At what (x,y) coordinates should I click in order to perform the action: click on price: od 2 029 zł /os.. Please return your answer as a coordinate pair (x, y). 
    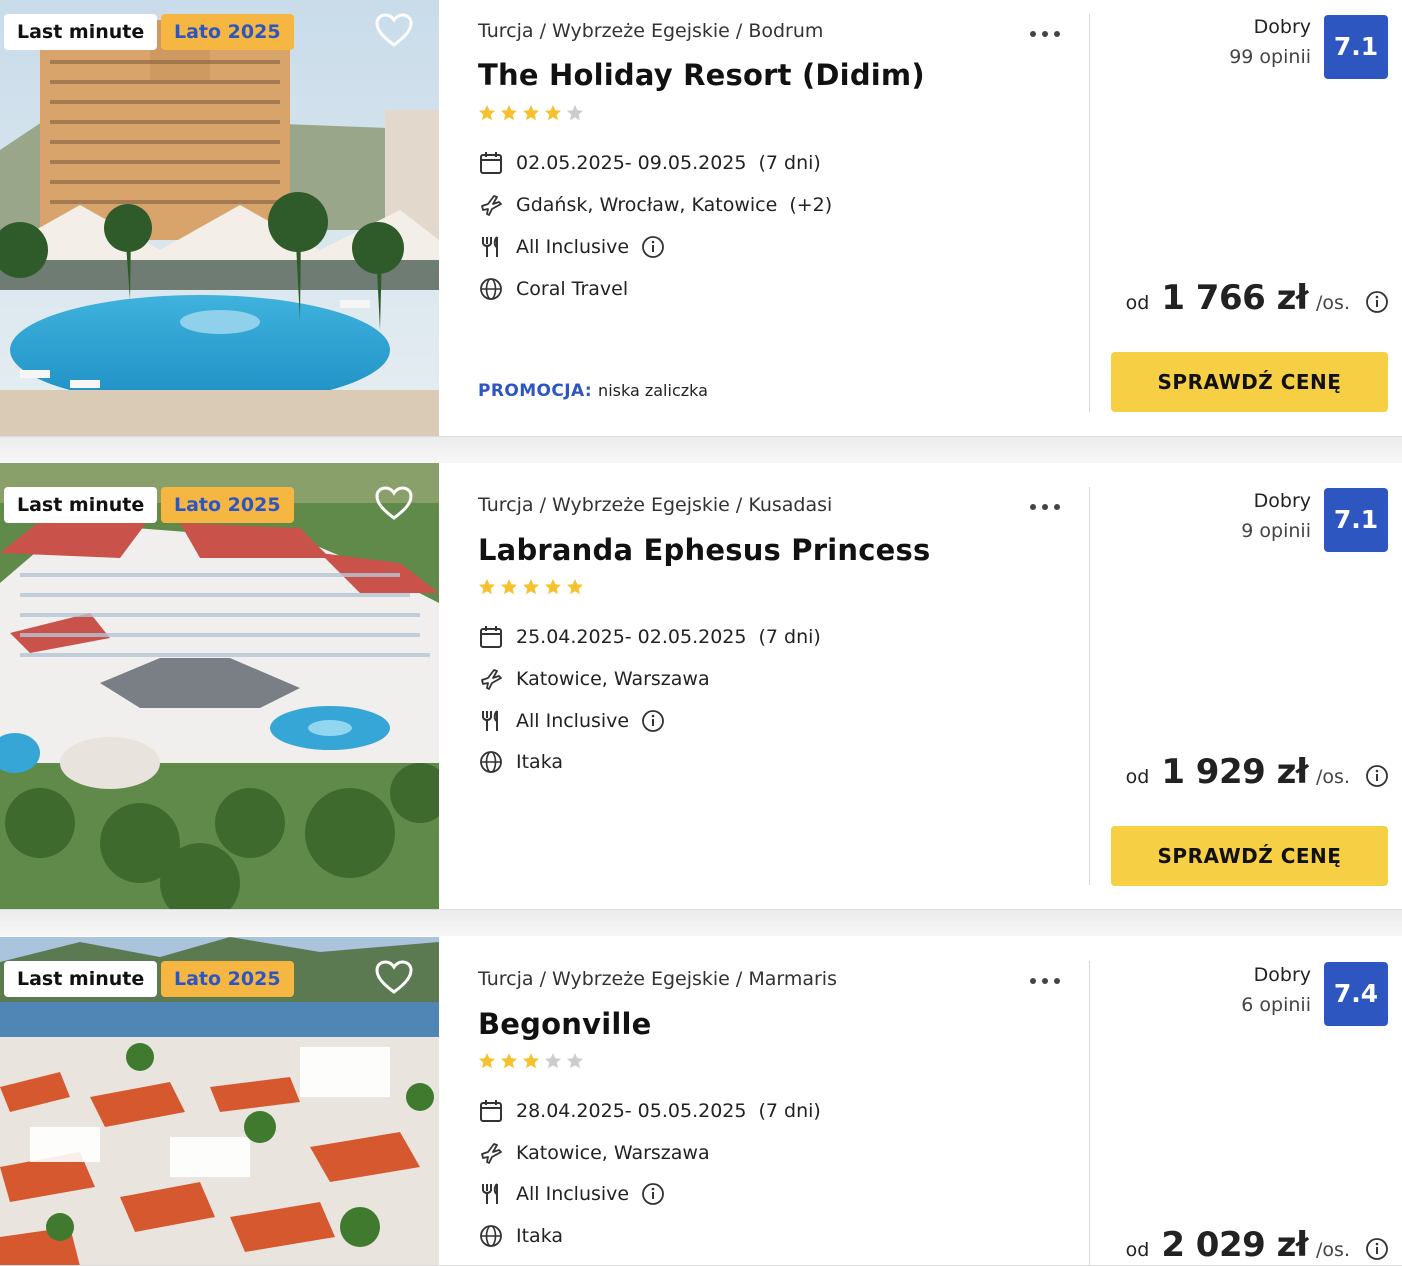
    Looking at the image, I should click on (1238, 1245).